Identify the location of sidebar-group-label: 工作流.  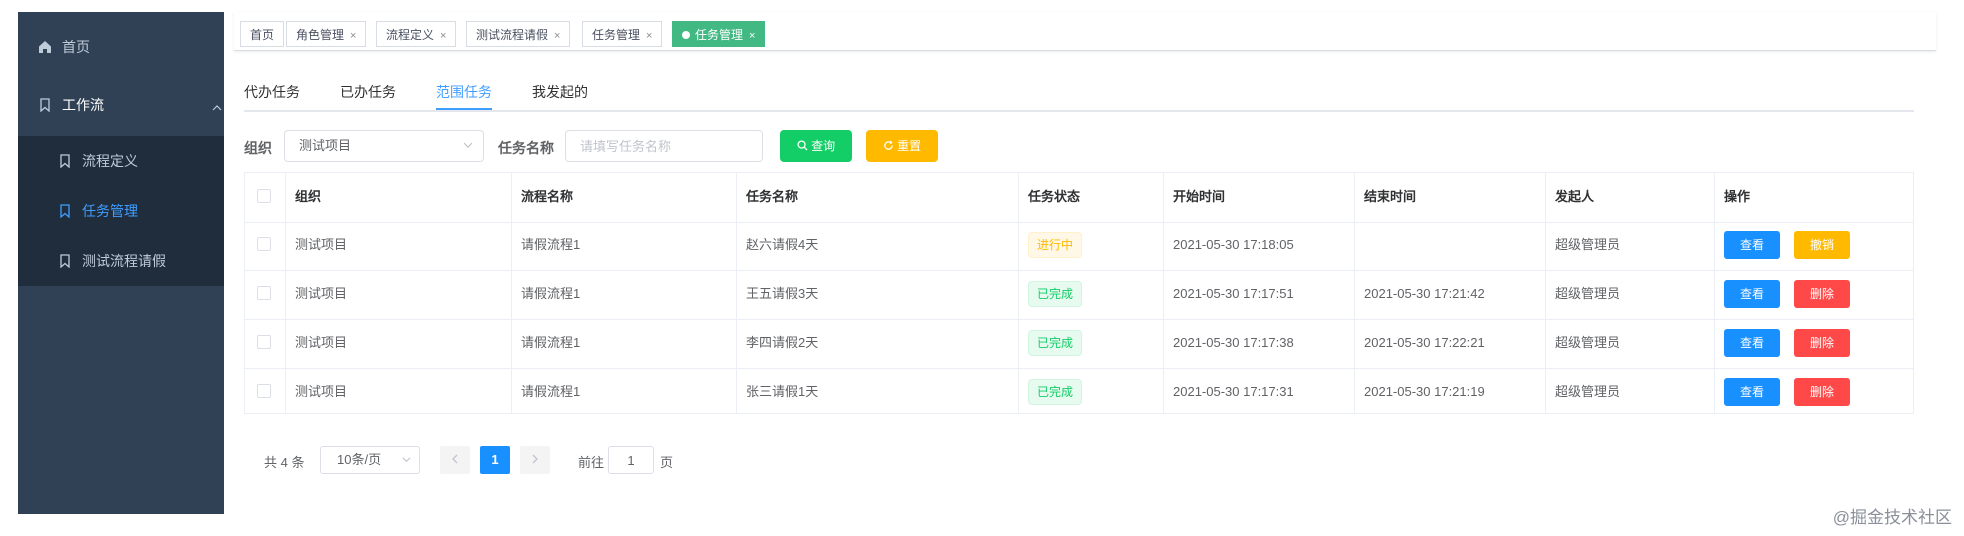
(83, 105).